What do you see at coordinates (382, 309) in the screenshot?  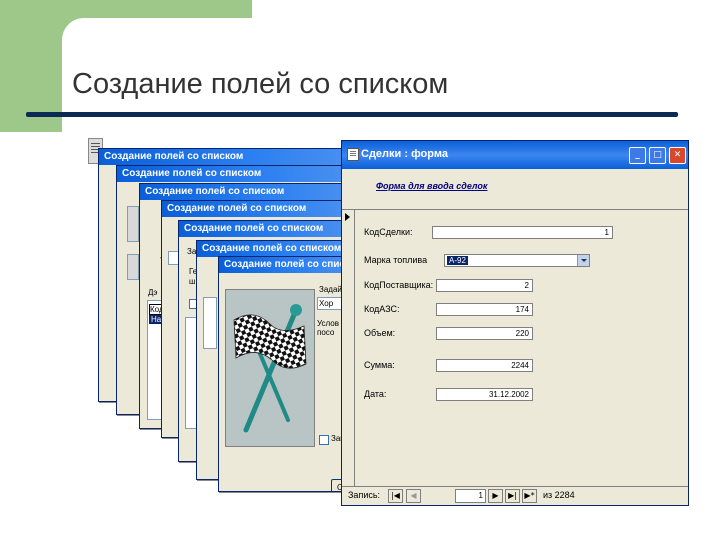 I see `field-label-station-id: КодАЗС:` at bounding box center [382, 309].